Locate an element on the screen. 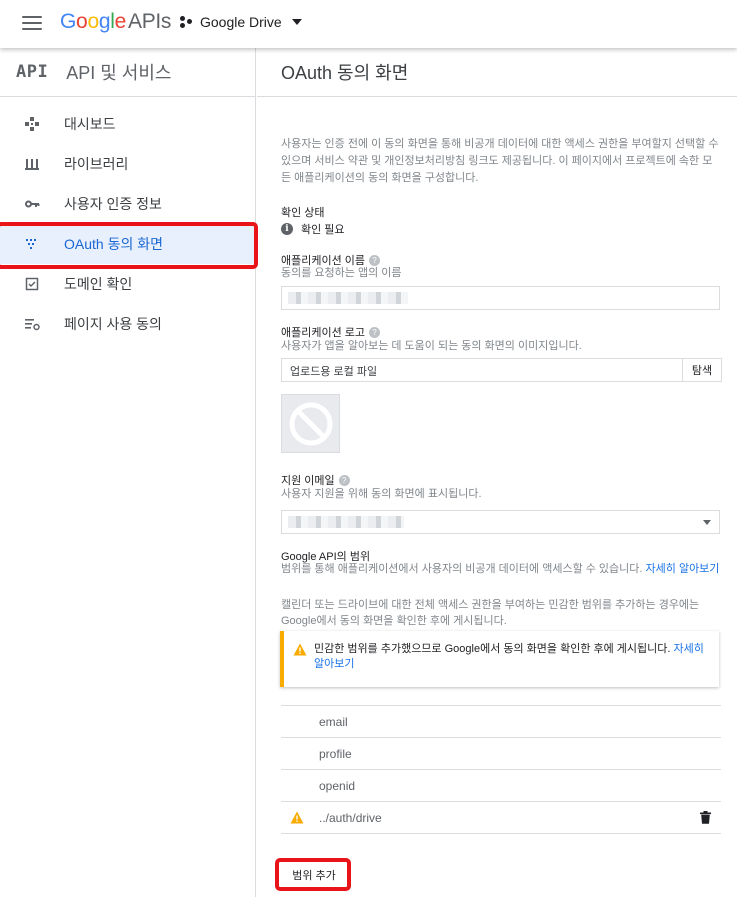  scope-row: ../auth/drive is located at coordinates (501, 818).